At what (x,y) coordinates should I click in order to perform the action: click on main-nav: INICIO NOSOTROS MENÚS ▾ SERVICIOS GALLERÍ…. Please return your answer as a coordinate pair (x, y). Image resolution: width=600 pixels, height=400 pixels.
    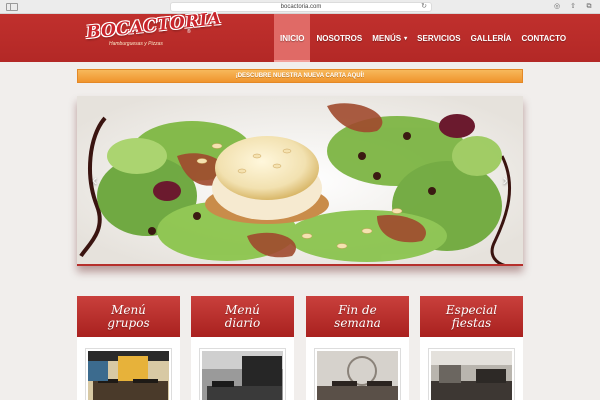
    Looking at the image, I should click on (422, 38).